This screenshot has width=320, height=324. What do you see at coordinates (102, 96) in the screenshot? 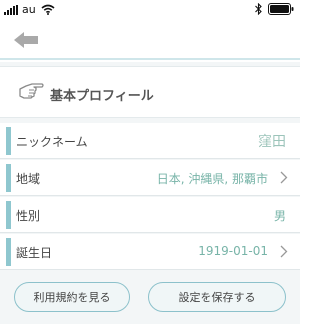
I see `section-title: 基本プロフィール` at bounding box center [102, 96].